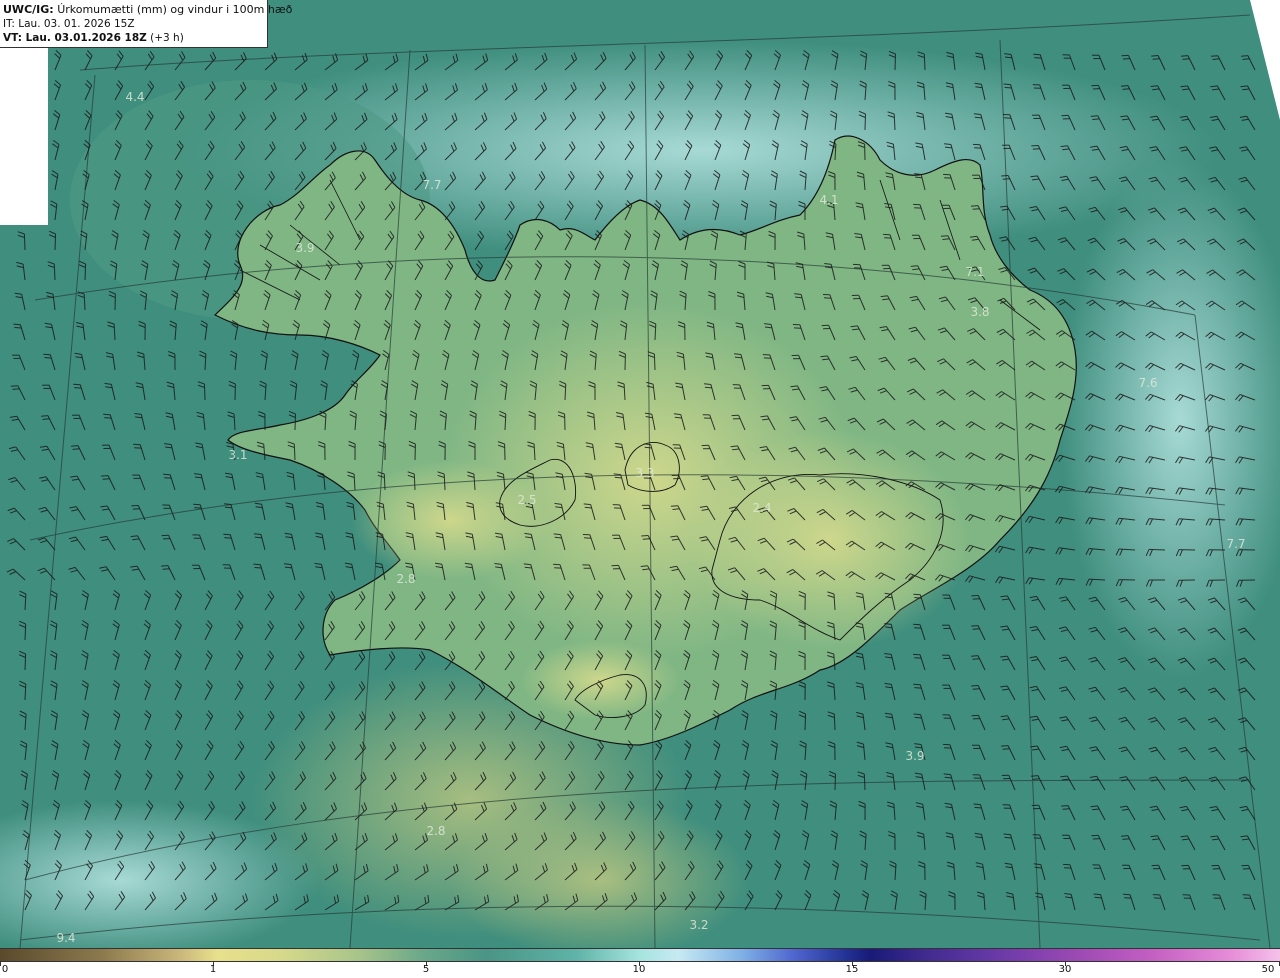 The width and height of the screenshot is (1280, 978). I want to click on field-title: Úrkomumætti (mm) og vindur i 100m hæð, so click(175, 9).